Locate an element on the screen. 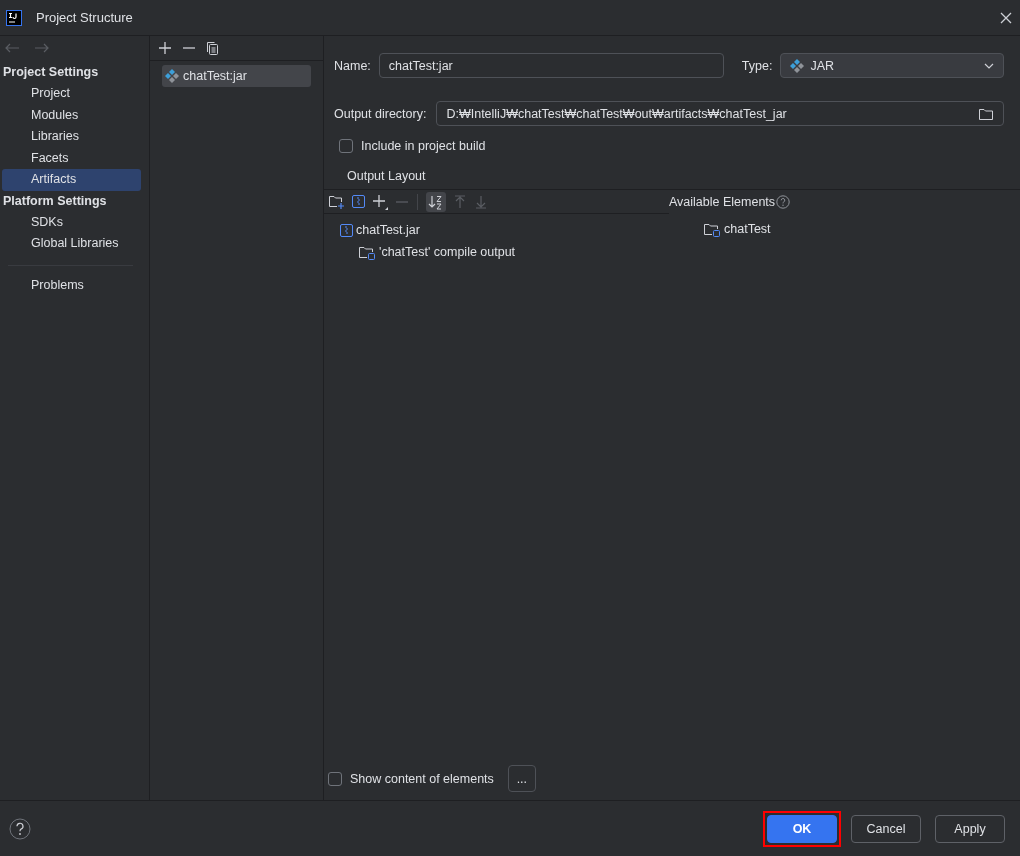 The image size is (1020, 856). chevron-down-icon is located at coordinates (989, 65).